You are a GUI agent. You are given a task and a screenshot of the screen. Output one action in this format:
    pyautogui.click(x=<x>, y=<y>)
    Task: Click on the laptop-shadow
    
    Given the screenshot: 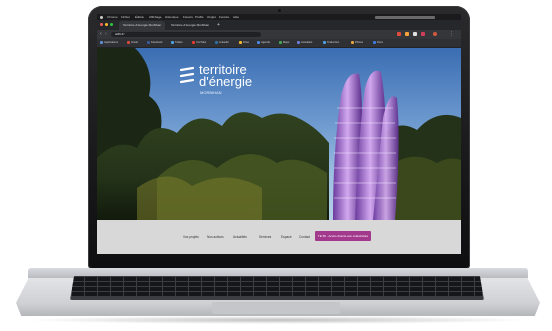 What is the action you would take?
    pyautogui.click(x=278, y=320)
    